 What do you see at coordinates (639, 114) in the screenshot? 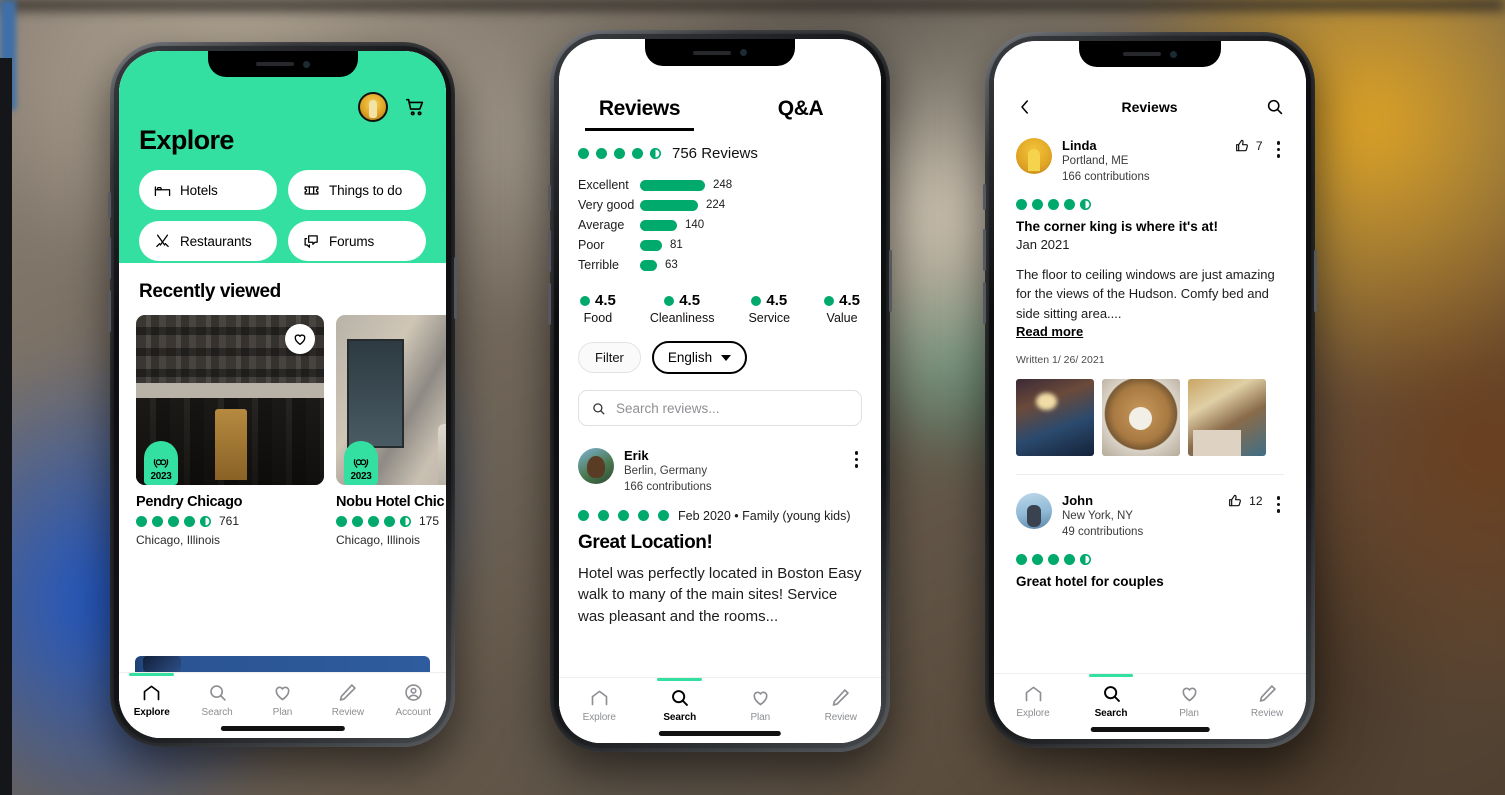
I see `tab-reviews: Reviews` at bounding box center [639, 114].